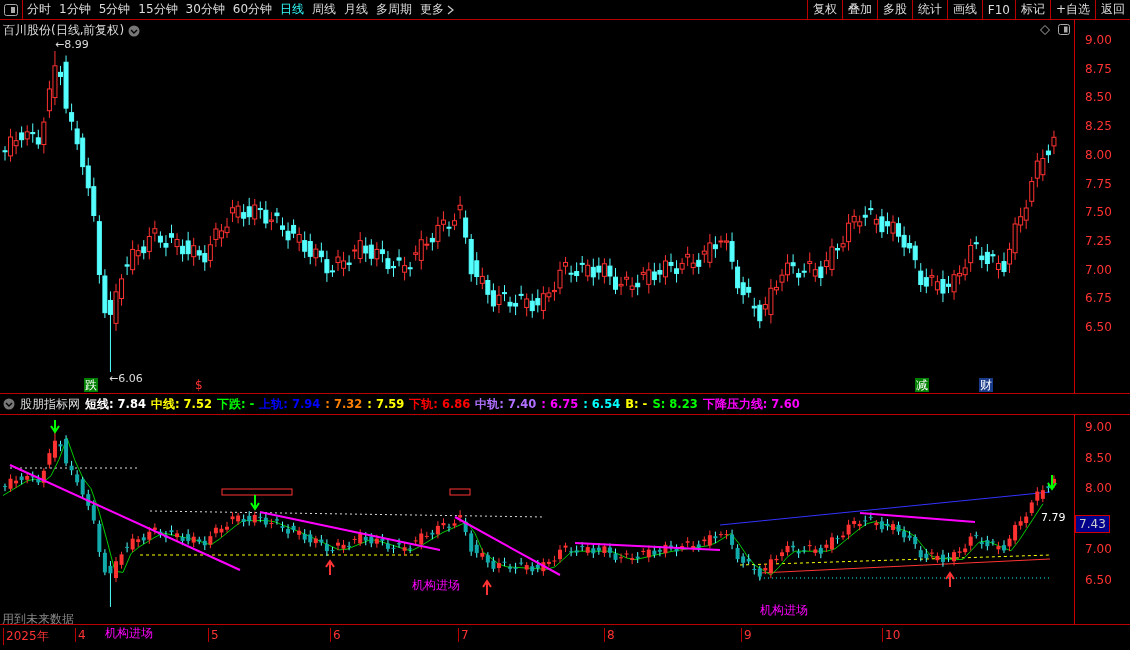  Describe the element at coordinates (609, 635) in the screenshot. I see `date-axis-label: 8` at that location.